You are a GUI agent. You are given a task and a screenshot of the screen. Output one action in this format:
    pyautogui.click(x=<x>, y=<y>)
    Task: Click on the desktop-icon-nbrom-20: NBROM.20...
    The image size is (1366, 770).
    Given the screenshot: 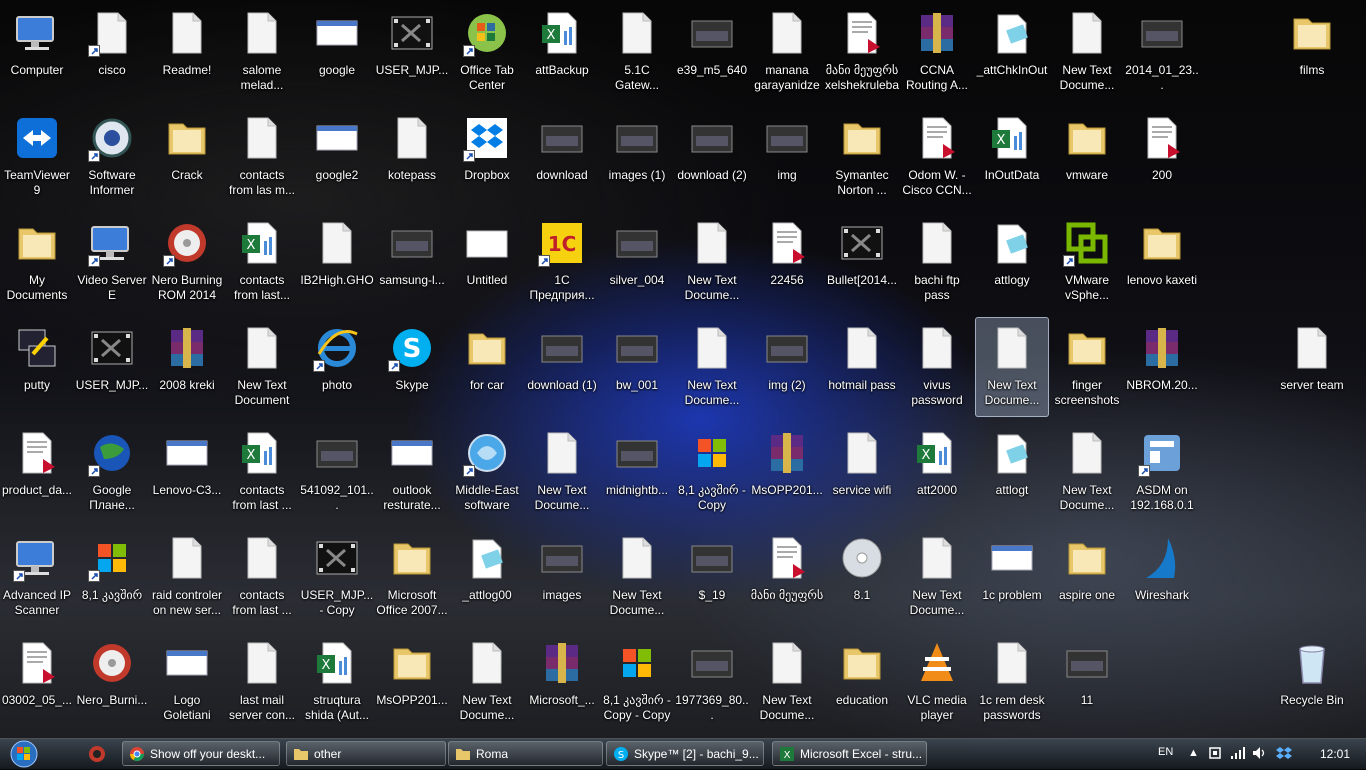 What is the action you would take?
    pyautogui.click(x=1162, y=367)
    